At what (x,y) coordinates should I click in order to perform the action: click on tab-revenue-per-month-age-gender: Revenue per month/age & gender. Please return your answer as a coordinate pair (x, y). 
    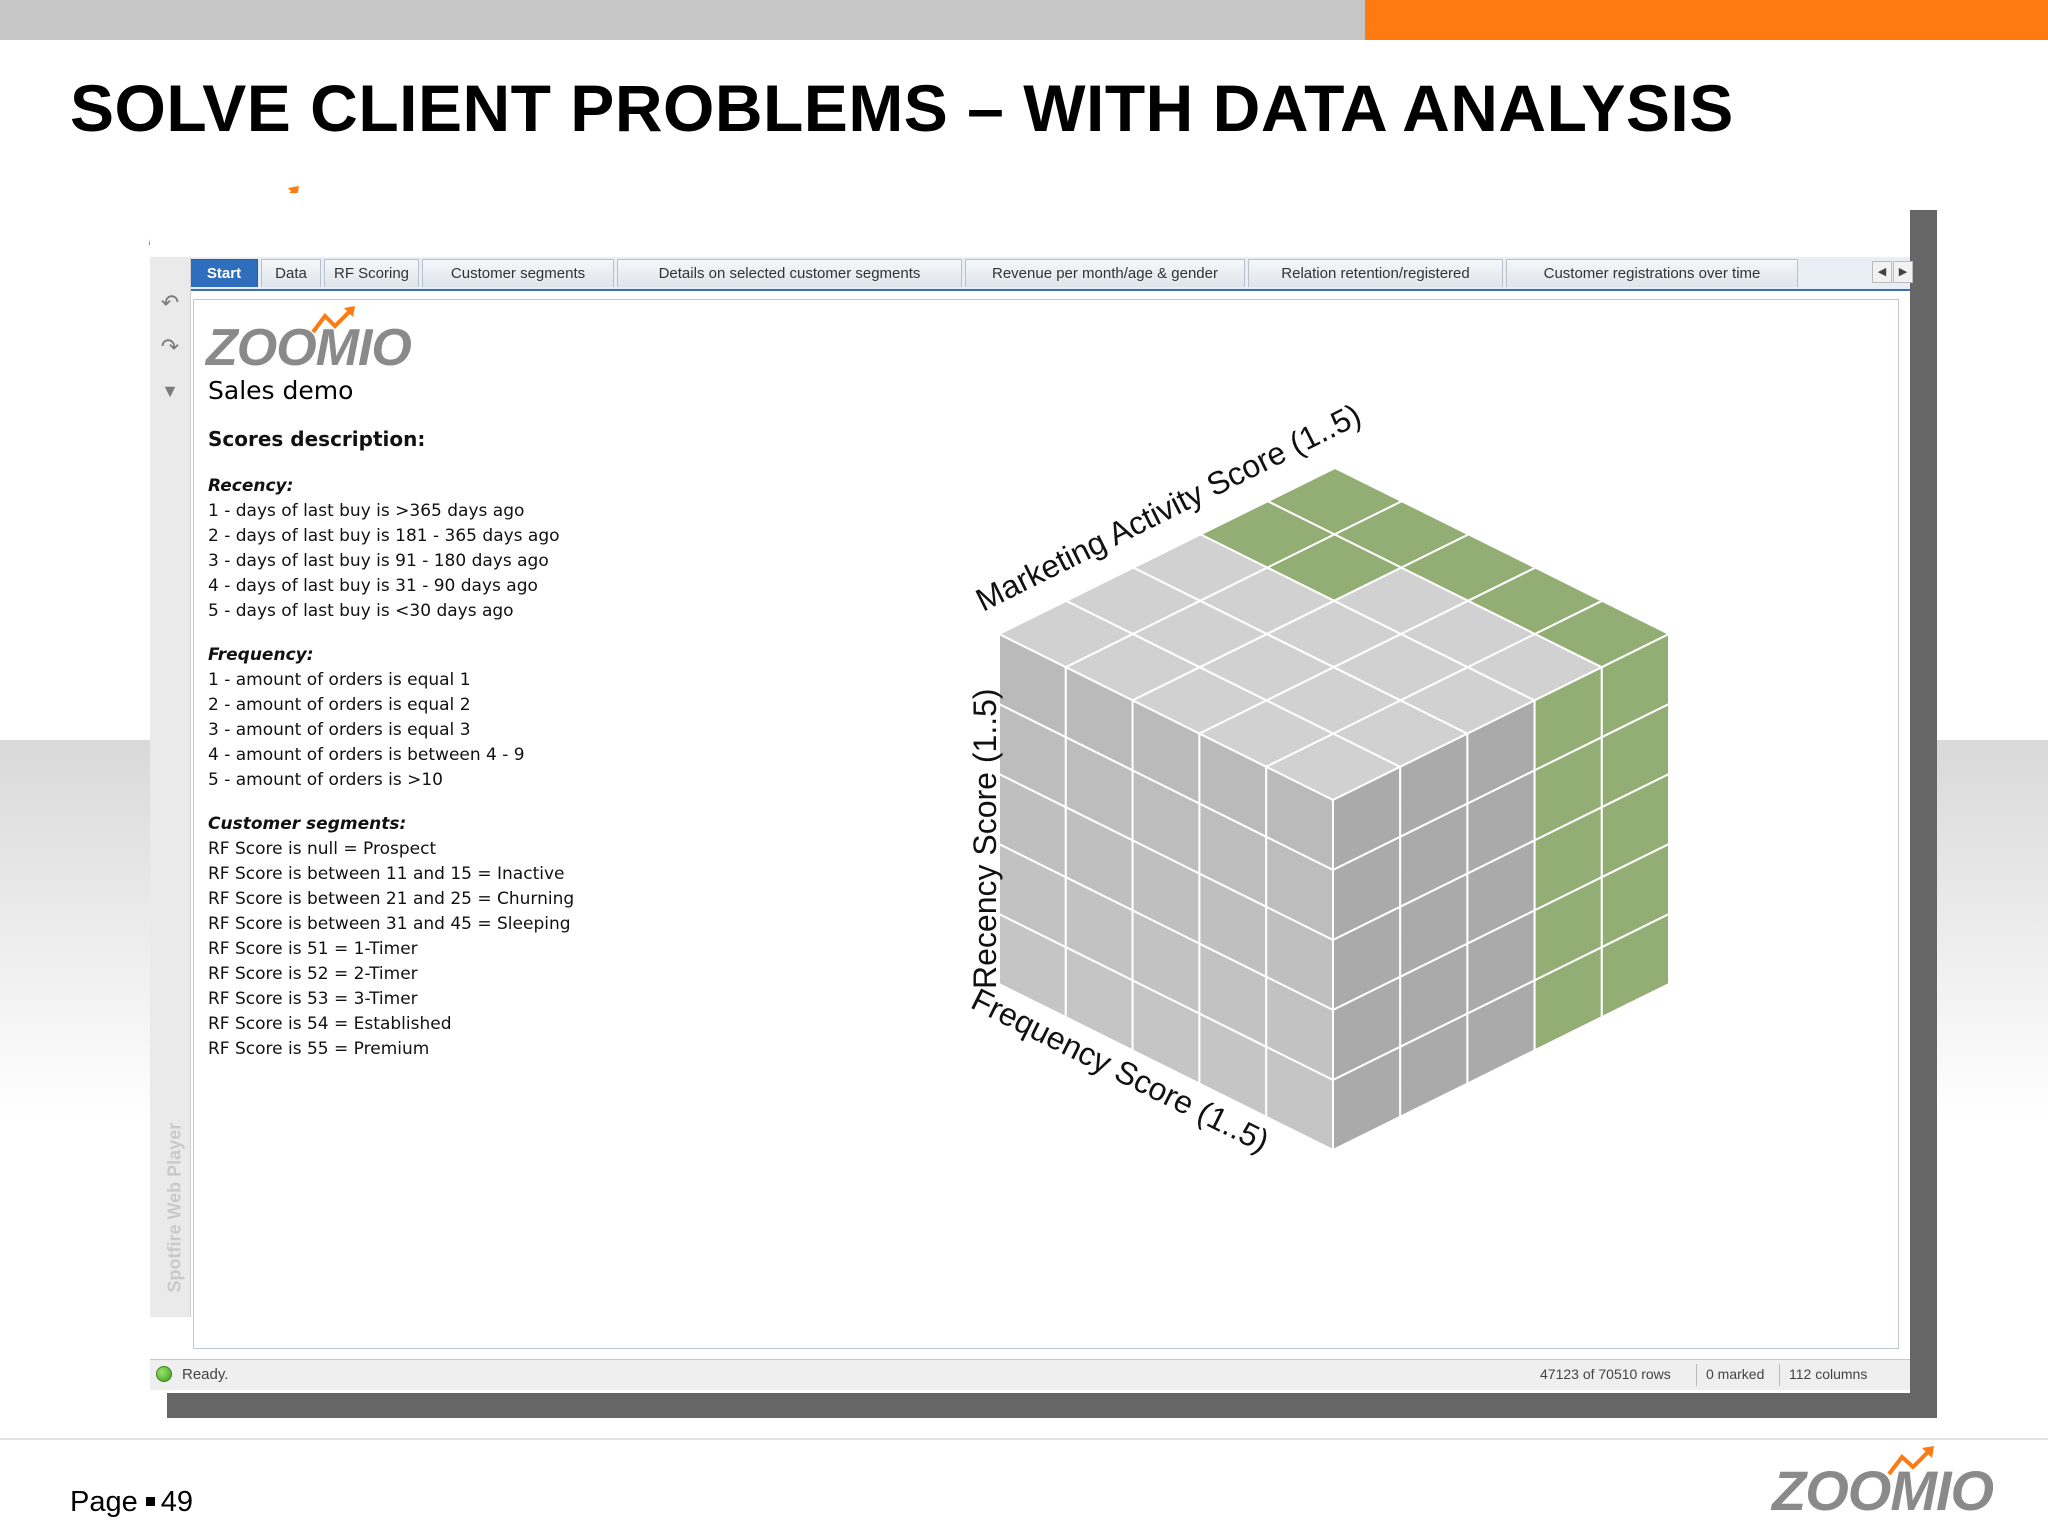
    Looking at the image, I should click on (1105, 273).